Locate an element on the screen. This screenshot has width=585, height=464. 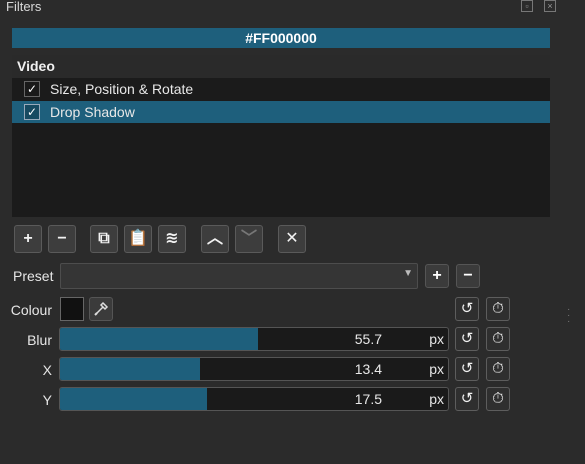
blur-label: Blur is located at coordinates (39, 340).